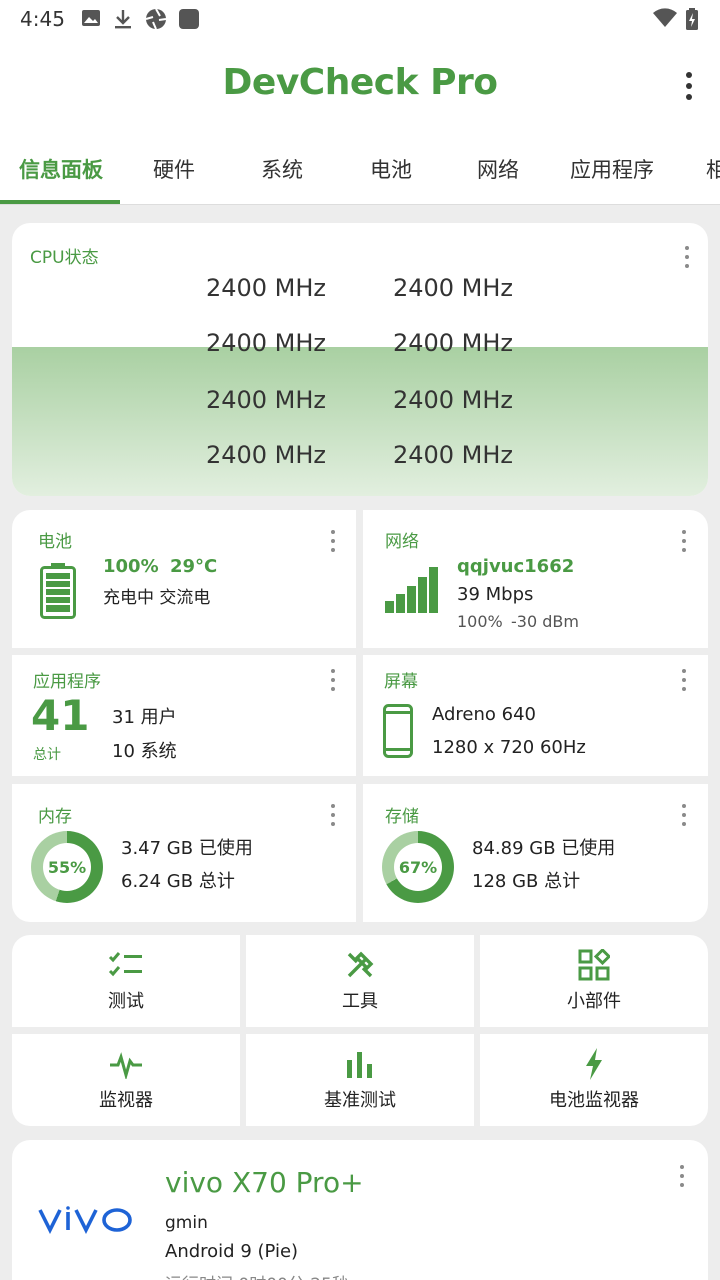 The width and height of the screenshot is (720, 1280). What do you see at coordinates (131, 566) in the screenshot?
I see `battery-level: 100%` at bounding box center [131, 566].